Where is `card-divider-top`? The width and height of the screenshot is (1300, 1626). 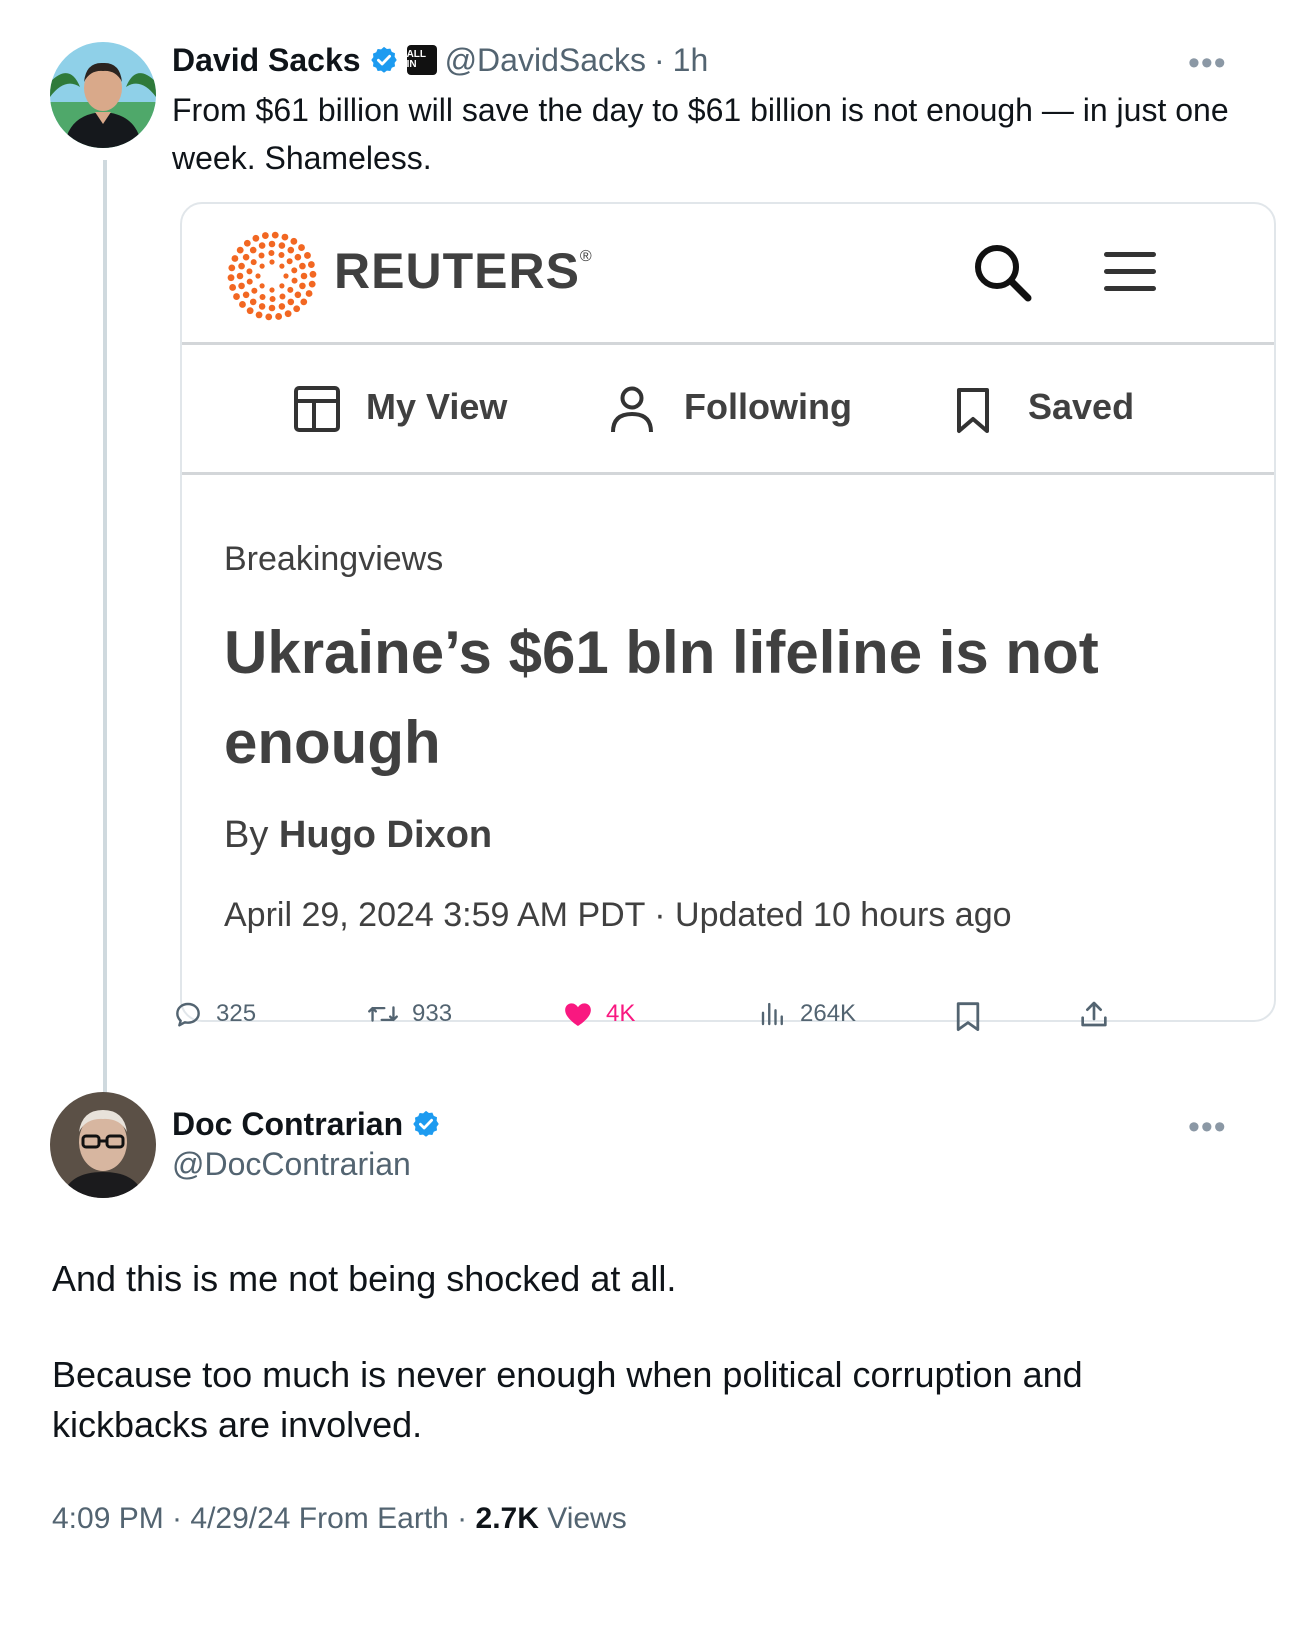 card-divider-top is located at coordinates (728, 343).